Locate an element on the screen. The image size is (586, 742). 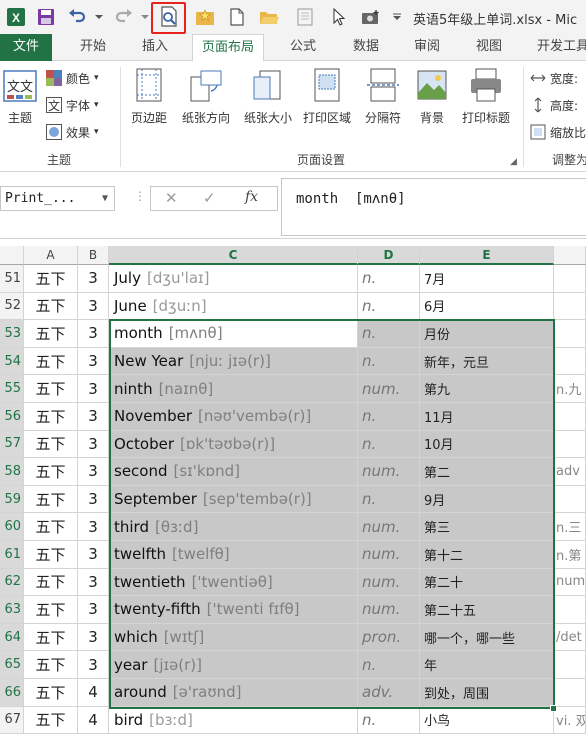
cell-meaning: 新年，元旦 is located at coordinates (487, 361).